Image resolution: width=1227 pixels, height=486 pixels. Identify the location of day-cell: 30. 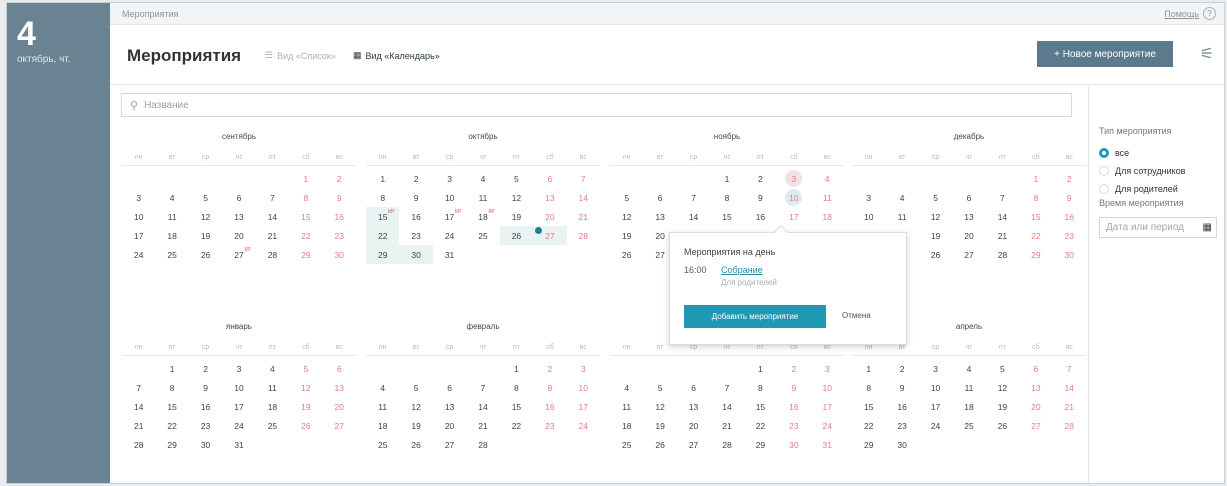
(901, 444).